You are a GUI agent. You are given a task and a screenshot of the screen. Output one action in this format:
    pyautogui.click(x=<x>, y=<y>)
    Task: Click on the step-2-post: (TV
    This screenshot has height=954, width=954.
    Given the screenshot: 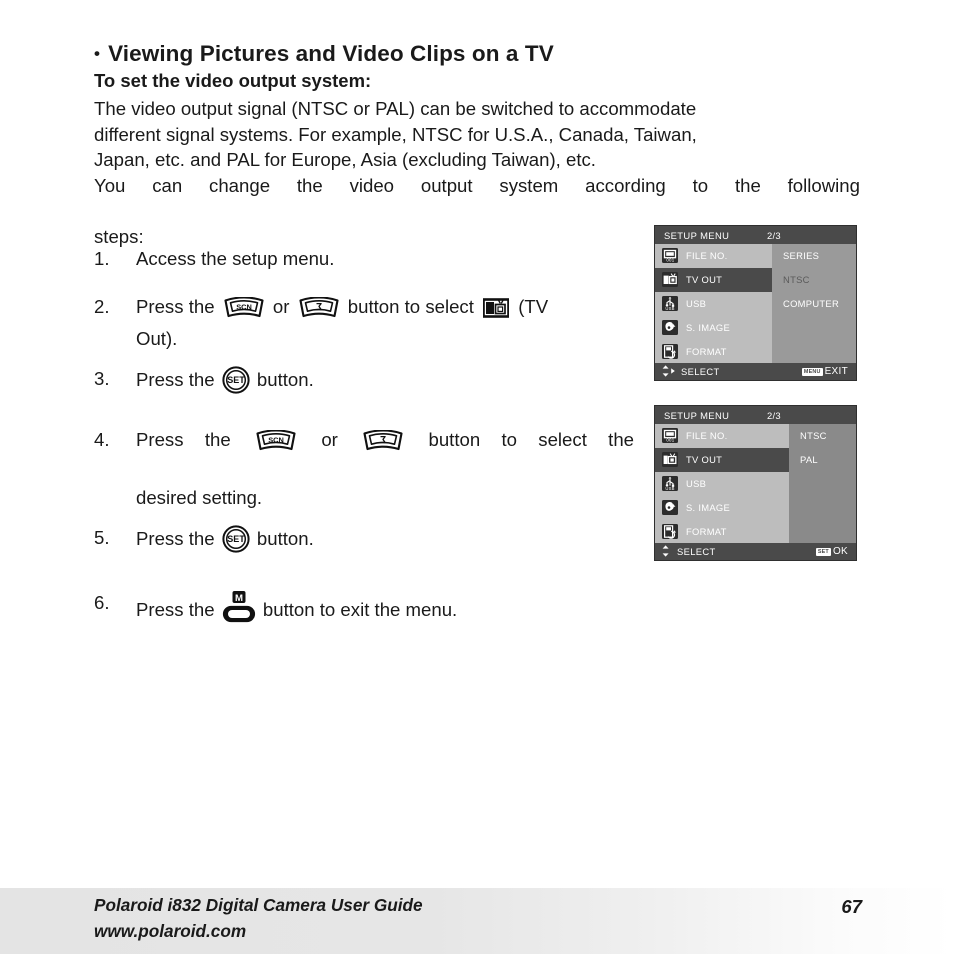 What is the action you would take?
    pyautogui.click(x=533, y=306)
    